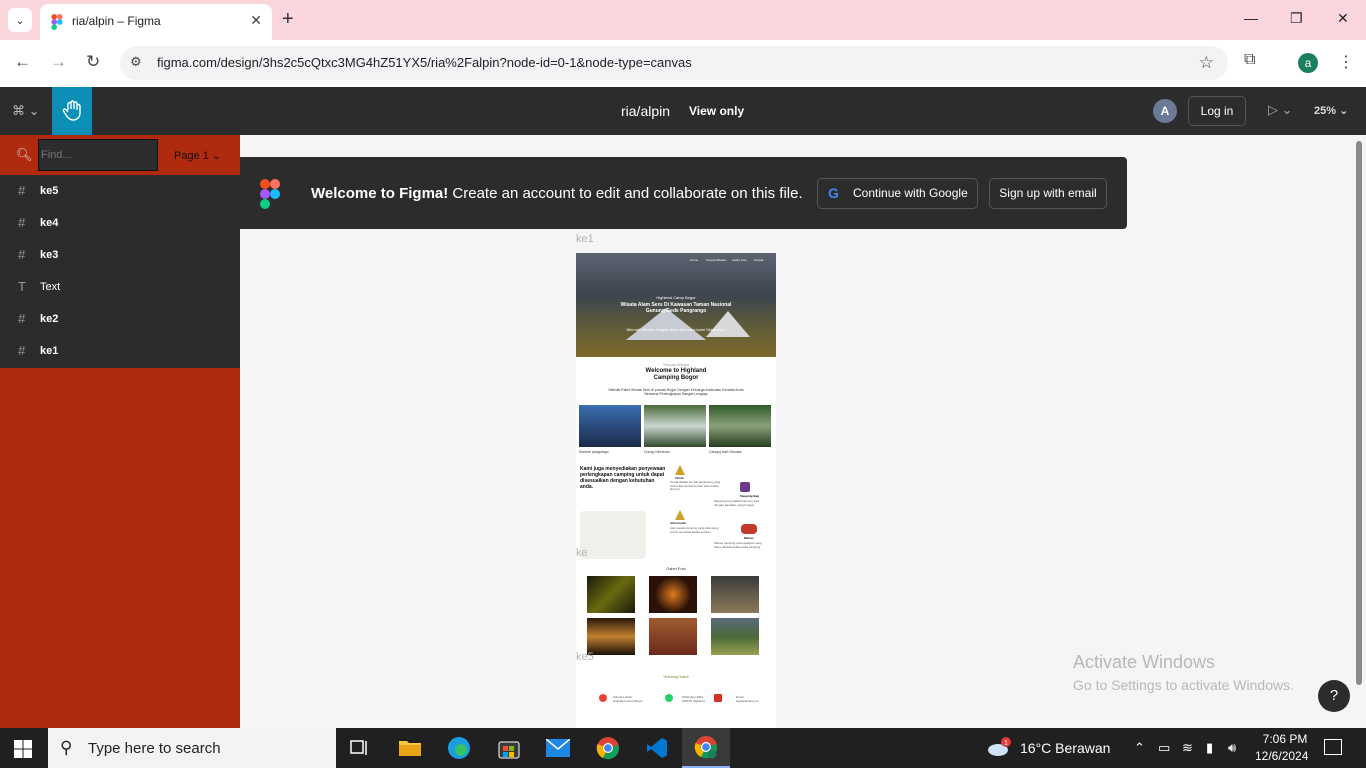 The image size is (1366, 768). I want to click on profile-avatar: a, so click(1308, 63).